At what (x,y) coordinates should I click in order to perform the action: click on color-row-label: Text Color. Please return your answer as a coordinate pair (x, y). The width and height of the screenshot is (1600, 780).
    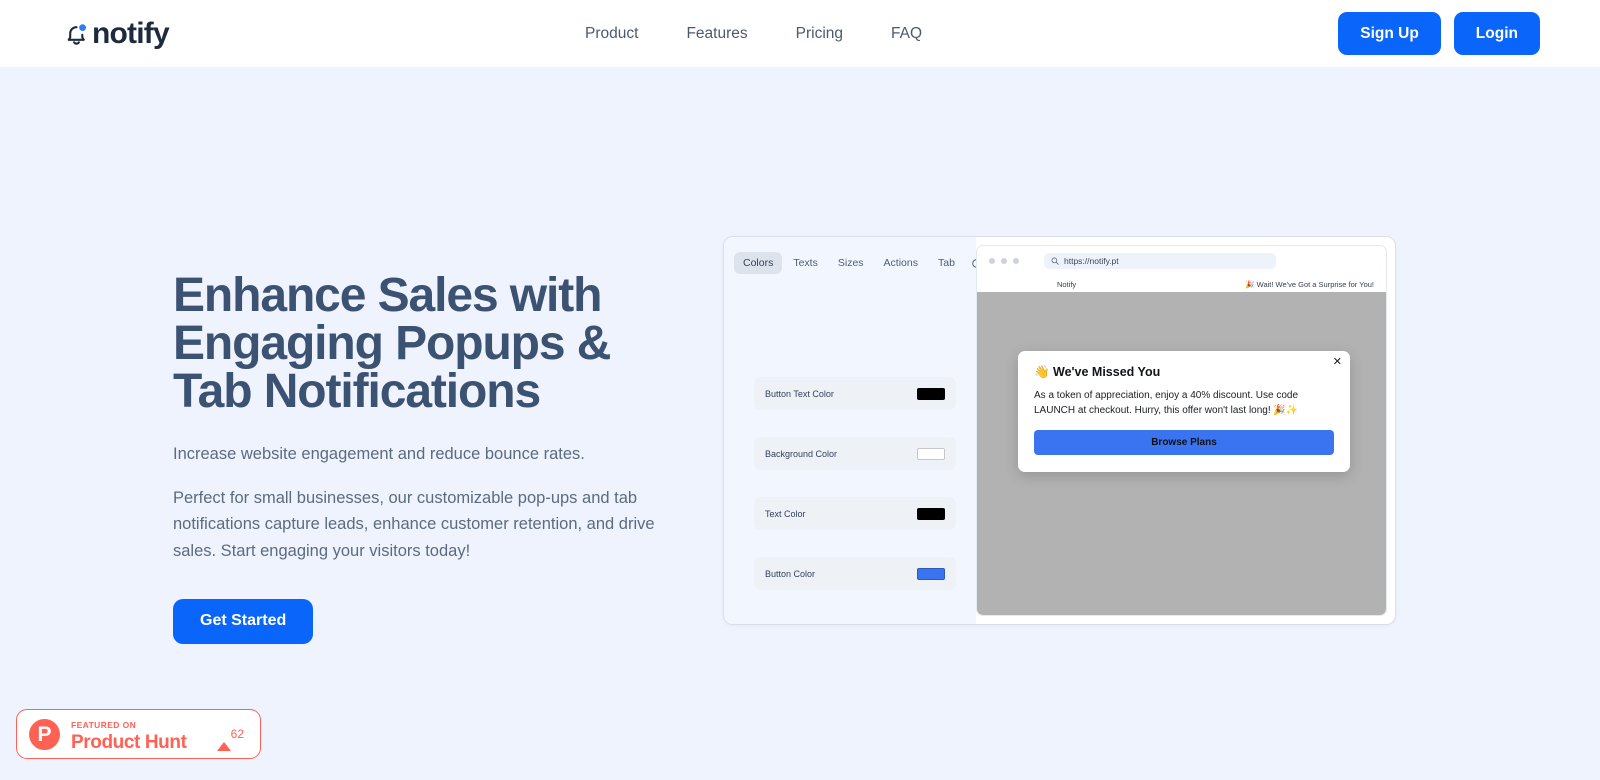
    Looking at the image, I should click on (785, 513).